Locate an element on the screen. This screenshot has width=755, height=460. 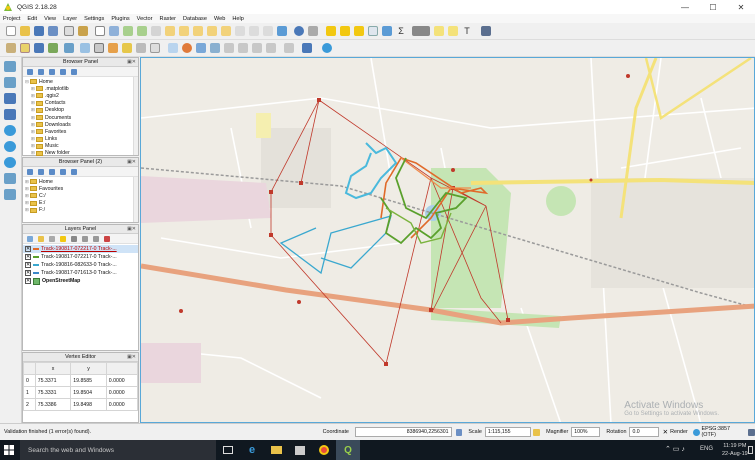
select-features-icon is located at coordinates (331, 31).